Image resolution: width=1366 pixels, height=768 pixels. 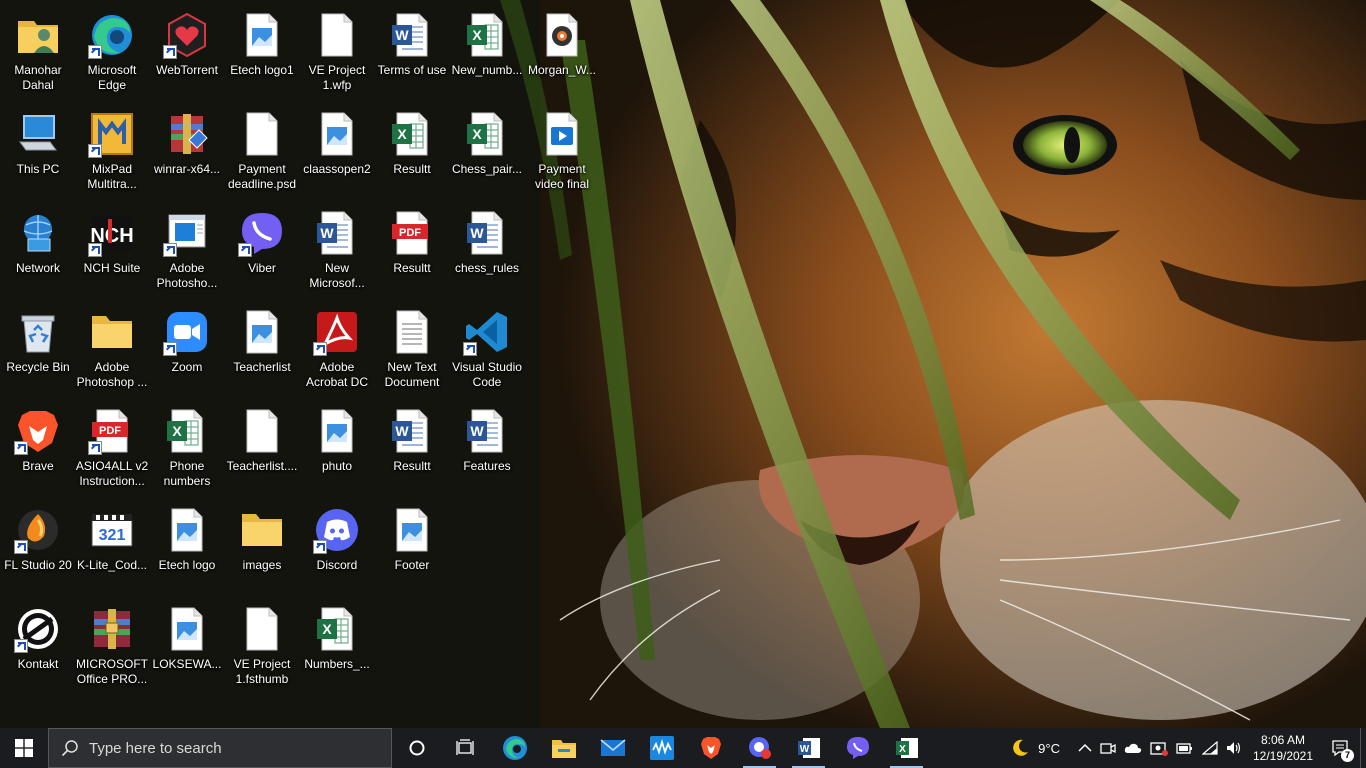 I want to click on desktop-icon: New Text Document, so click(x=412, y=349).